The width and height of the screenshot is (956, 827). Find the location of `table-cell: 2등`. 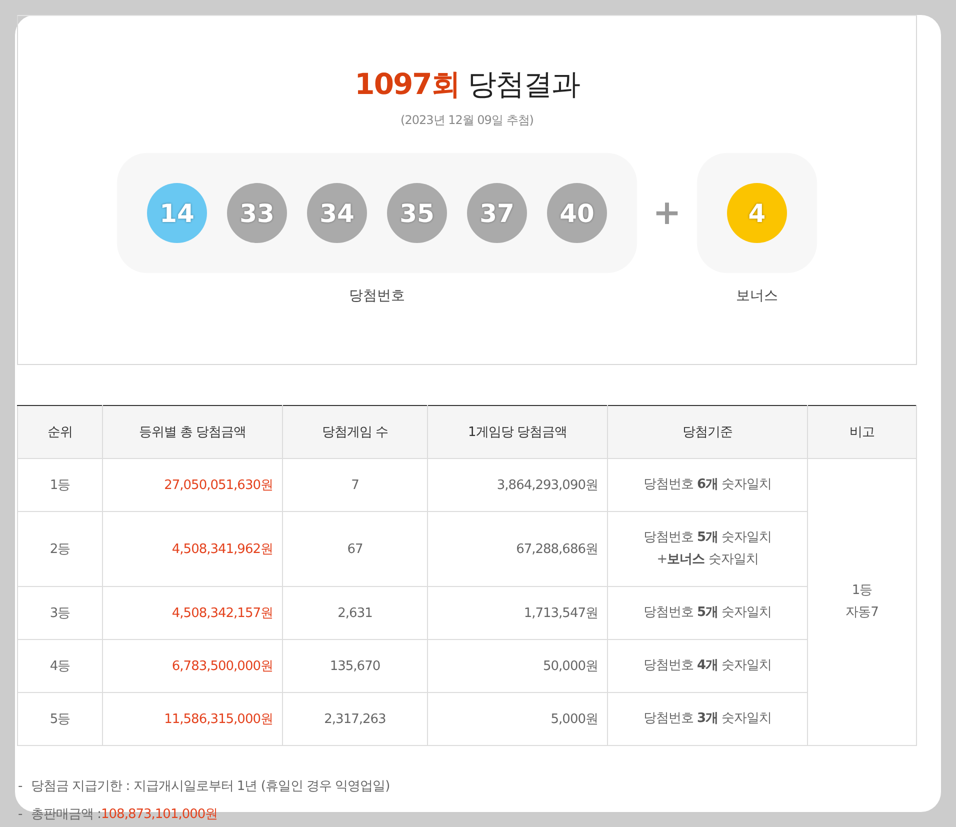

table-cell: 2등 is located at coordinates (60, 549).